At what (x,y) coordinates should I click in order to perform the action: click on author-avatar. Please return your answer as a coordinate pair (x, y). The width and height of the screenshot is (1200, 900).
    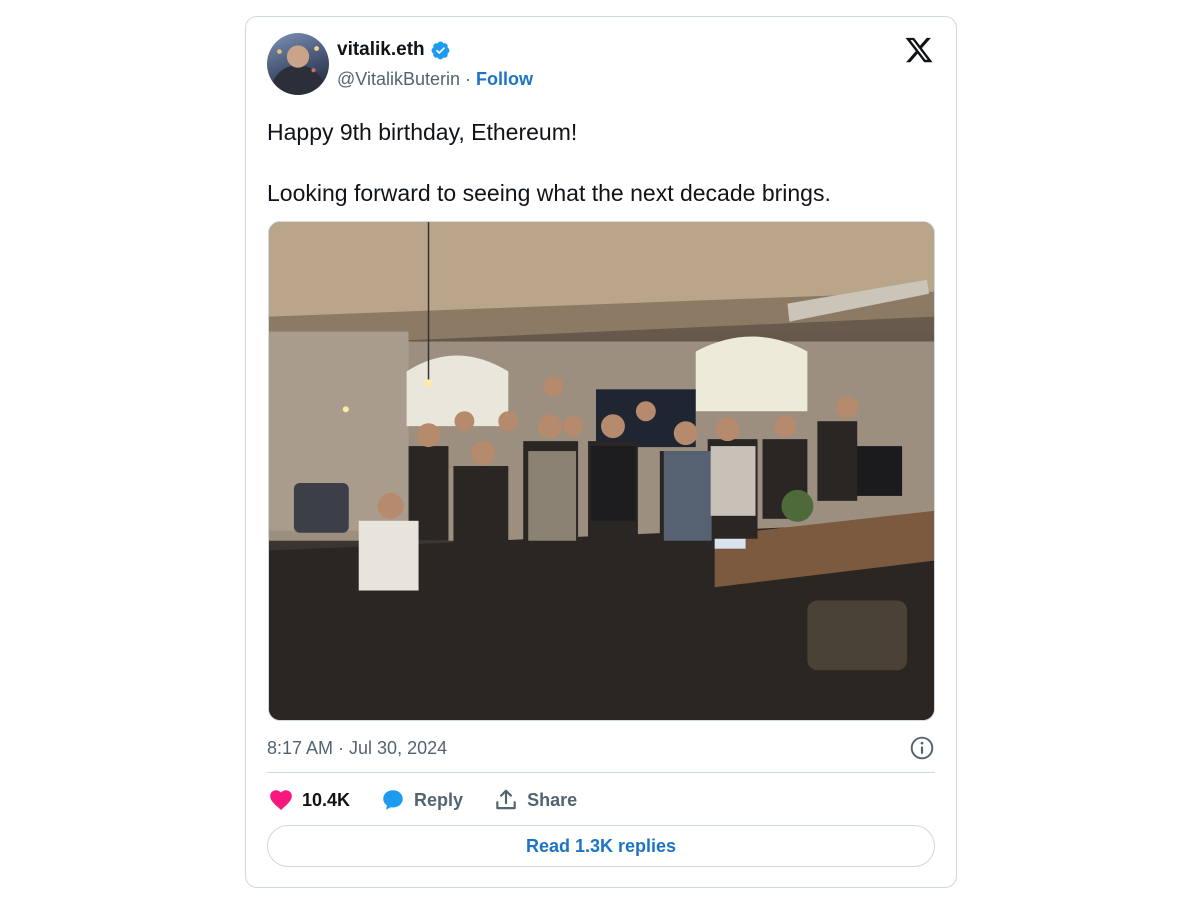
    Looking at the image, I should click on (298, 64).